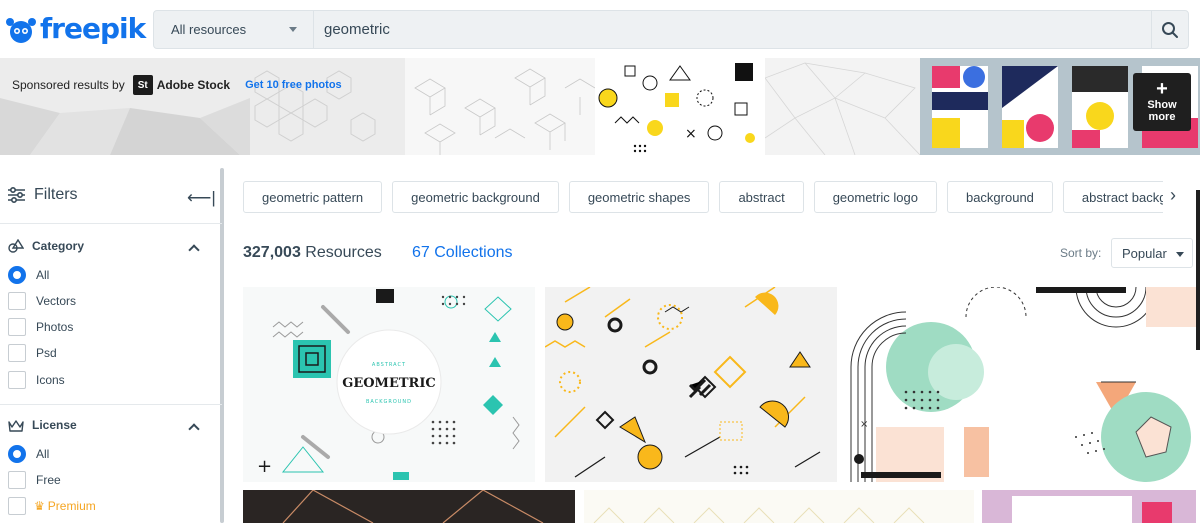  Describe the element at coordinates (58, 246) in the screenshot. I see `category-title: Category` at that location.